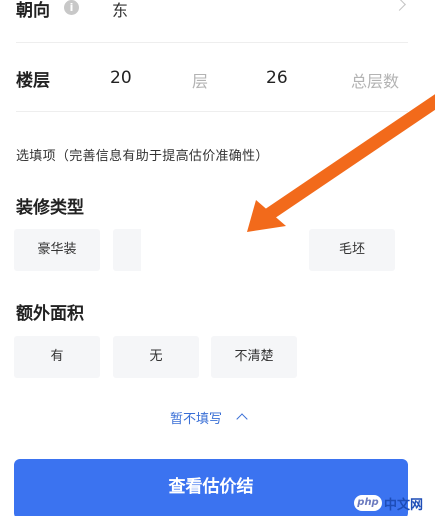  What do you see at coordinates (50, 208) in the screenshot?
I see `decoration-title: 装修类型` at bounding box center [50, 208].